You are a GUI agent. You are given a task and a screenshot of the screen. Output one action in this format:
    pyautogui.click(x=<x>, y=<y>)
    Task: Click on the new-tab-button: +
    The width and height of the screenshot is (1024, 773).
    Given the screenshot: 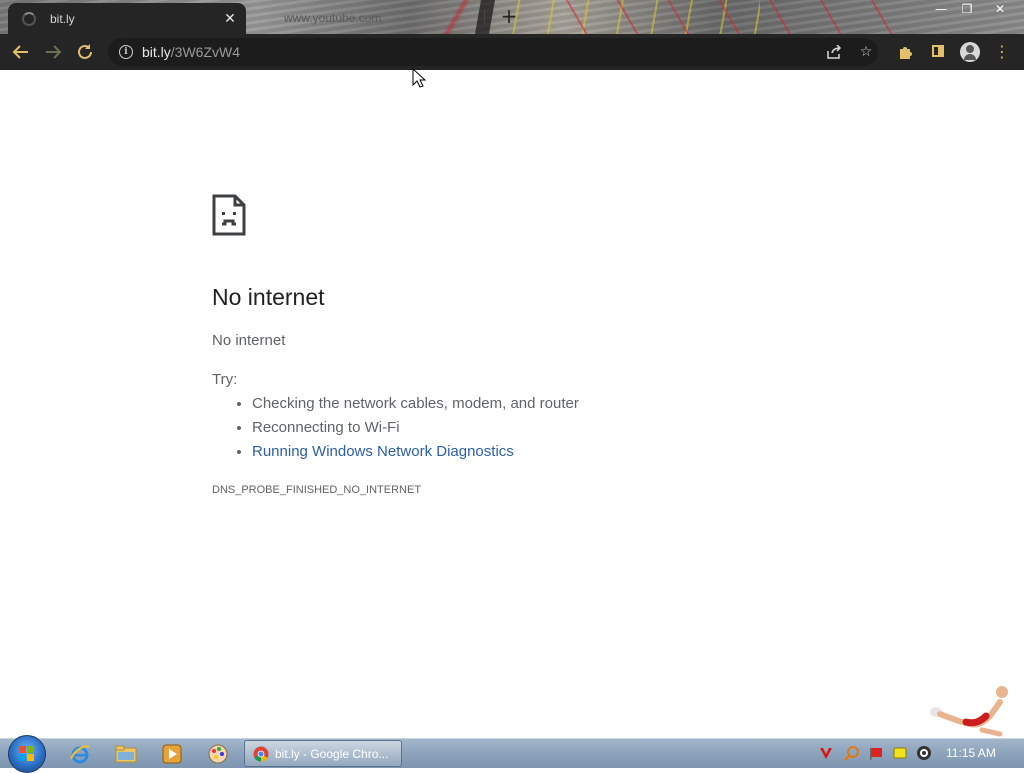 What is the action you would take?
    pyautogui.click(x=509, y=16)
    